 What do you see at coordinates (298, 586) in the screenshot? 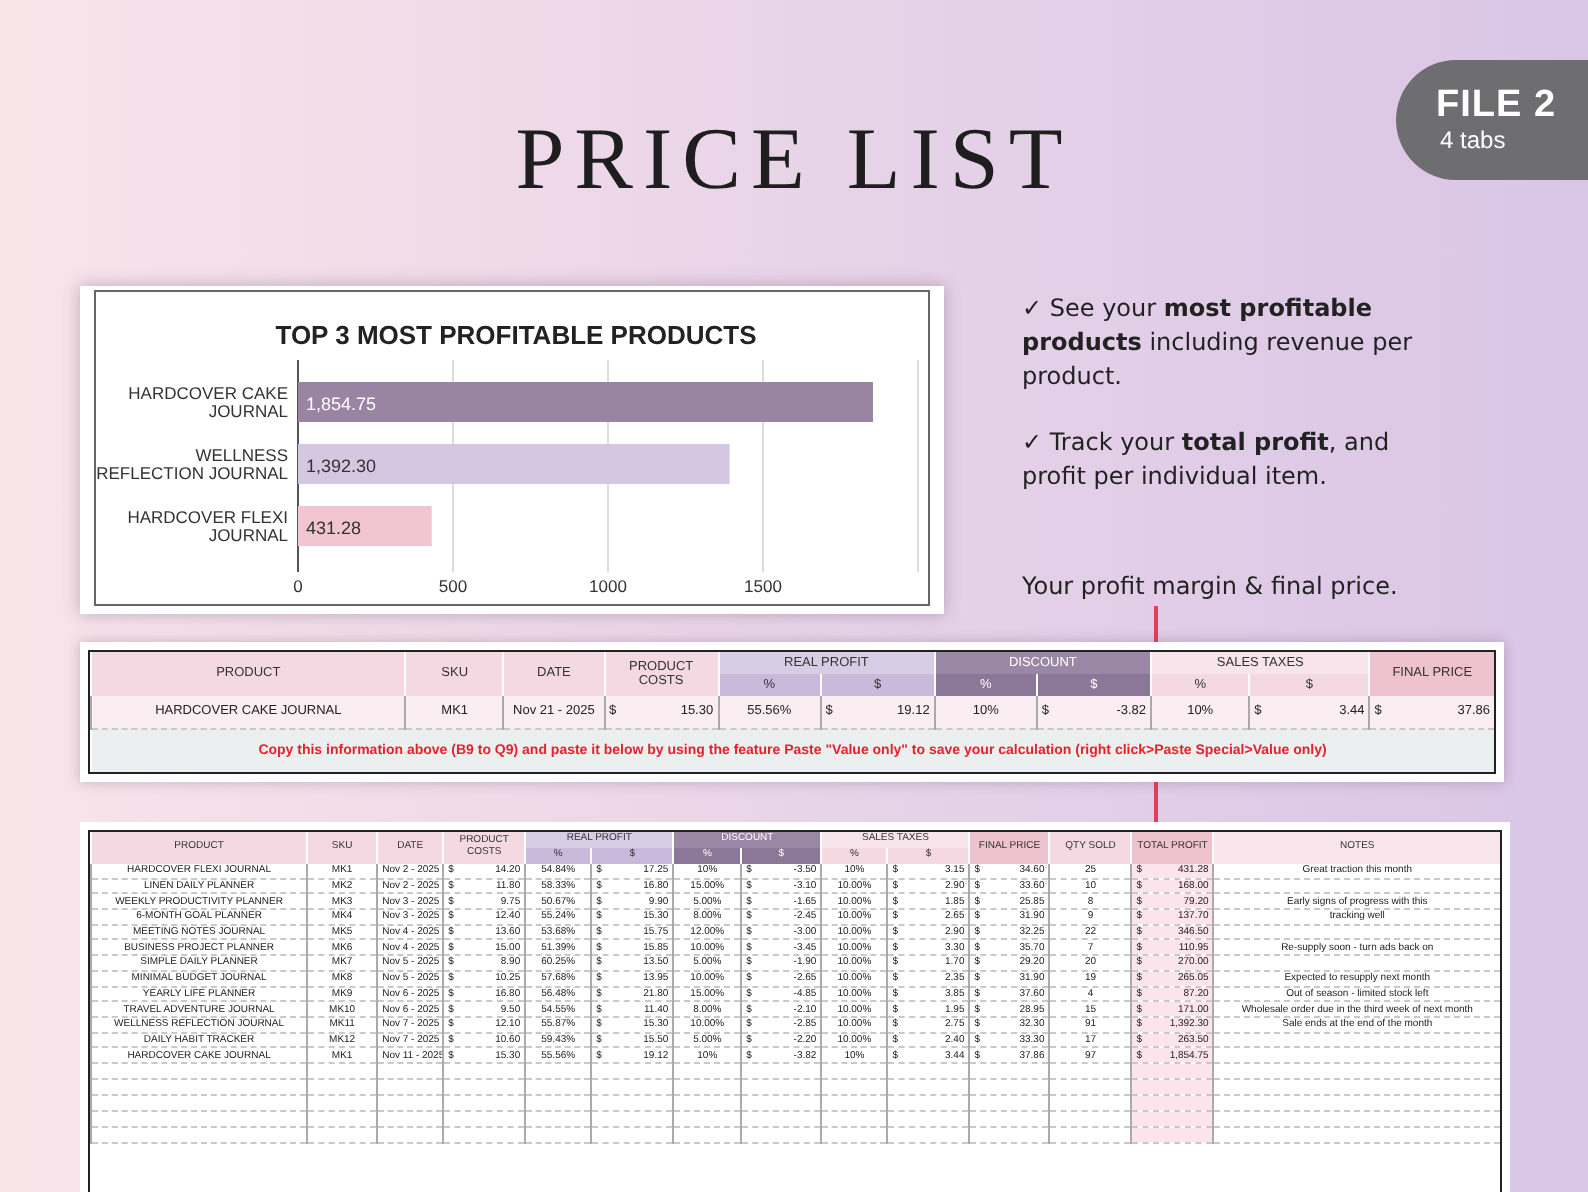
I see `tick-label: 0` at bounding box center [298, 586].